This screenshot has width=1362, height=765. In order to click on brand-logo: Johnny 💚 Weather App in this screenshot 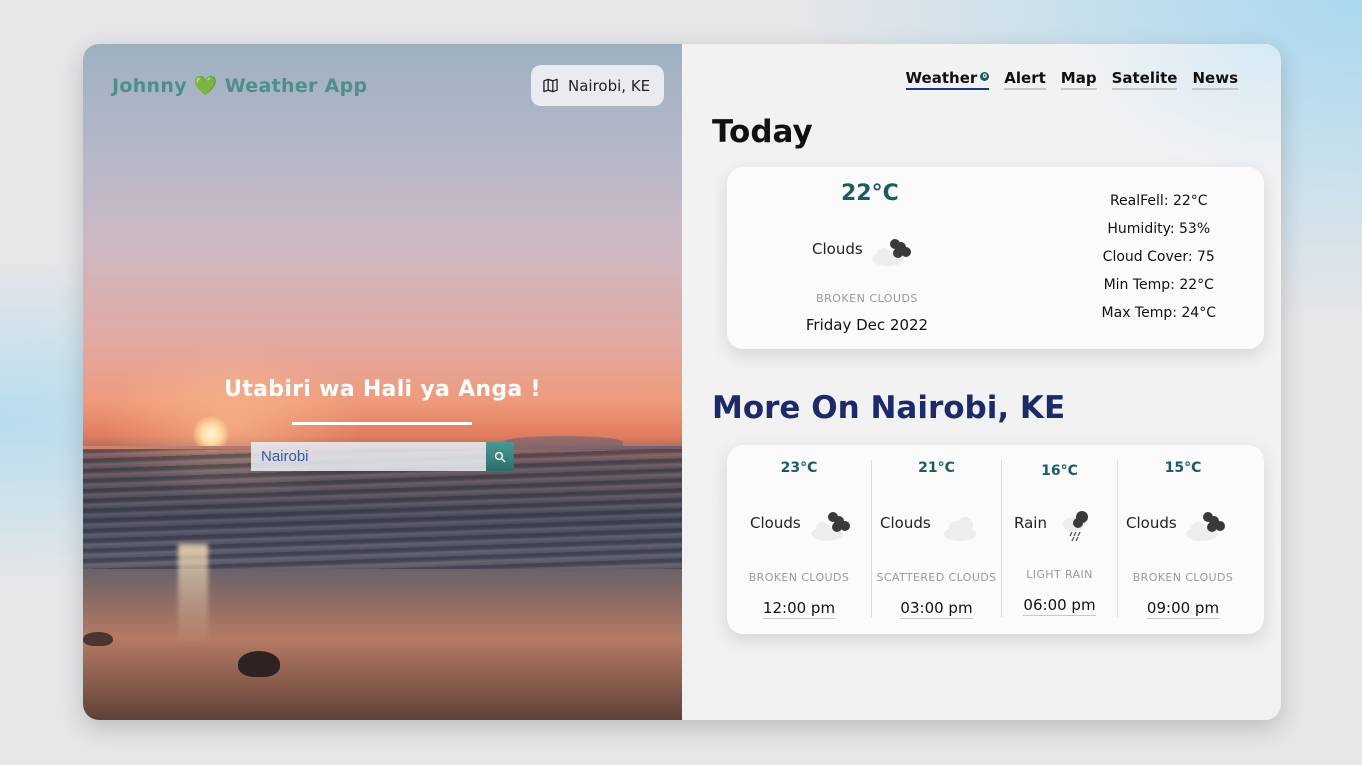, I will do `click(239, 85)`.